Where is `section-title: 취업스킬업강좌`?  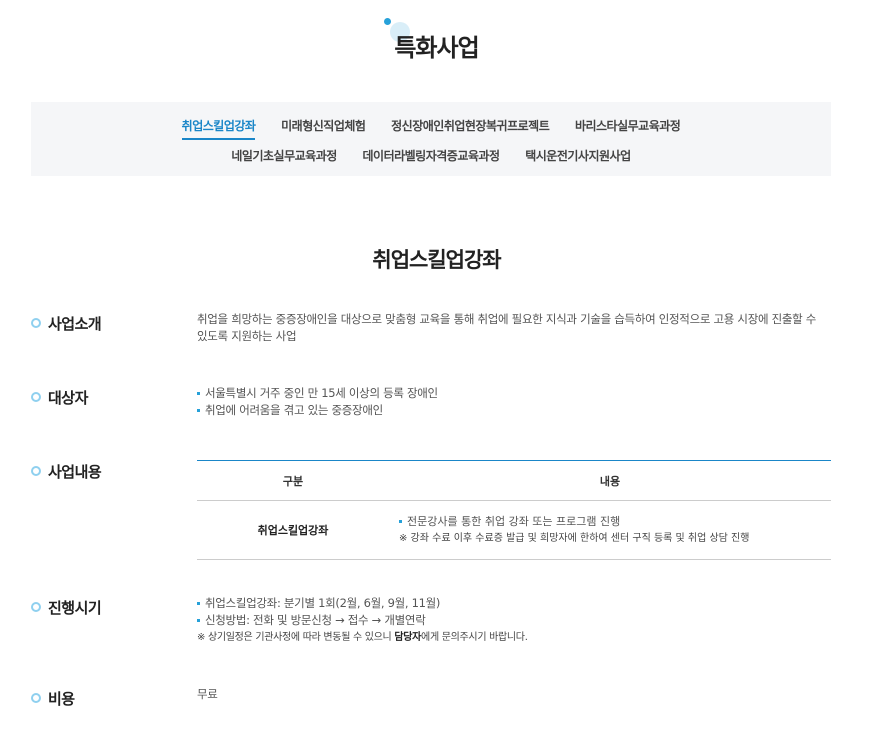
section-title: 취업스킬업강좌 is located at coordinates (436, 260).